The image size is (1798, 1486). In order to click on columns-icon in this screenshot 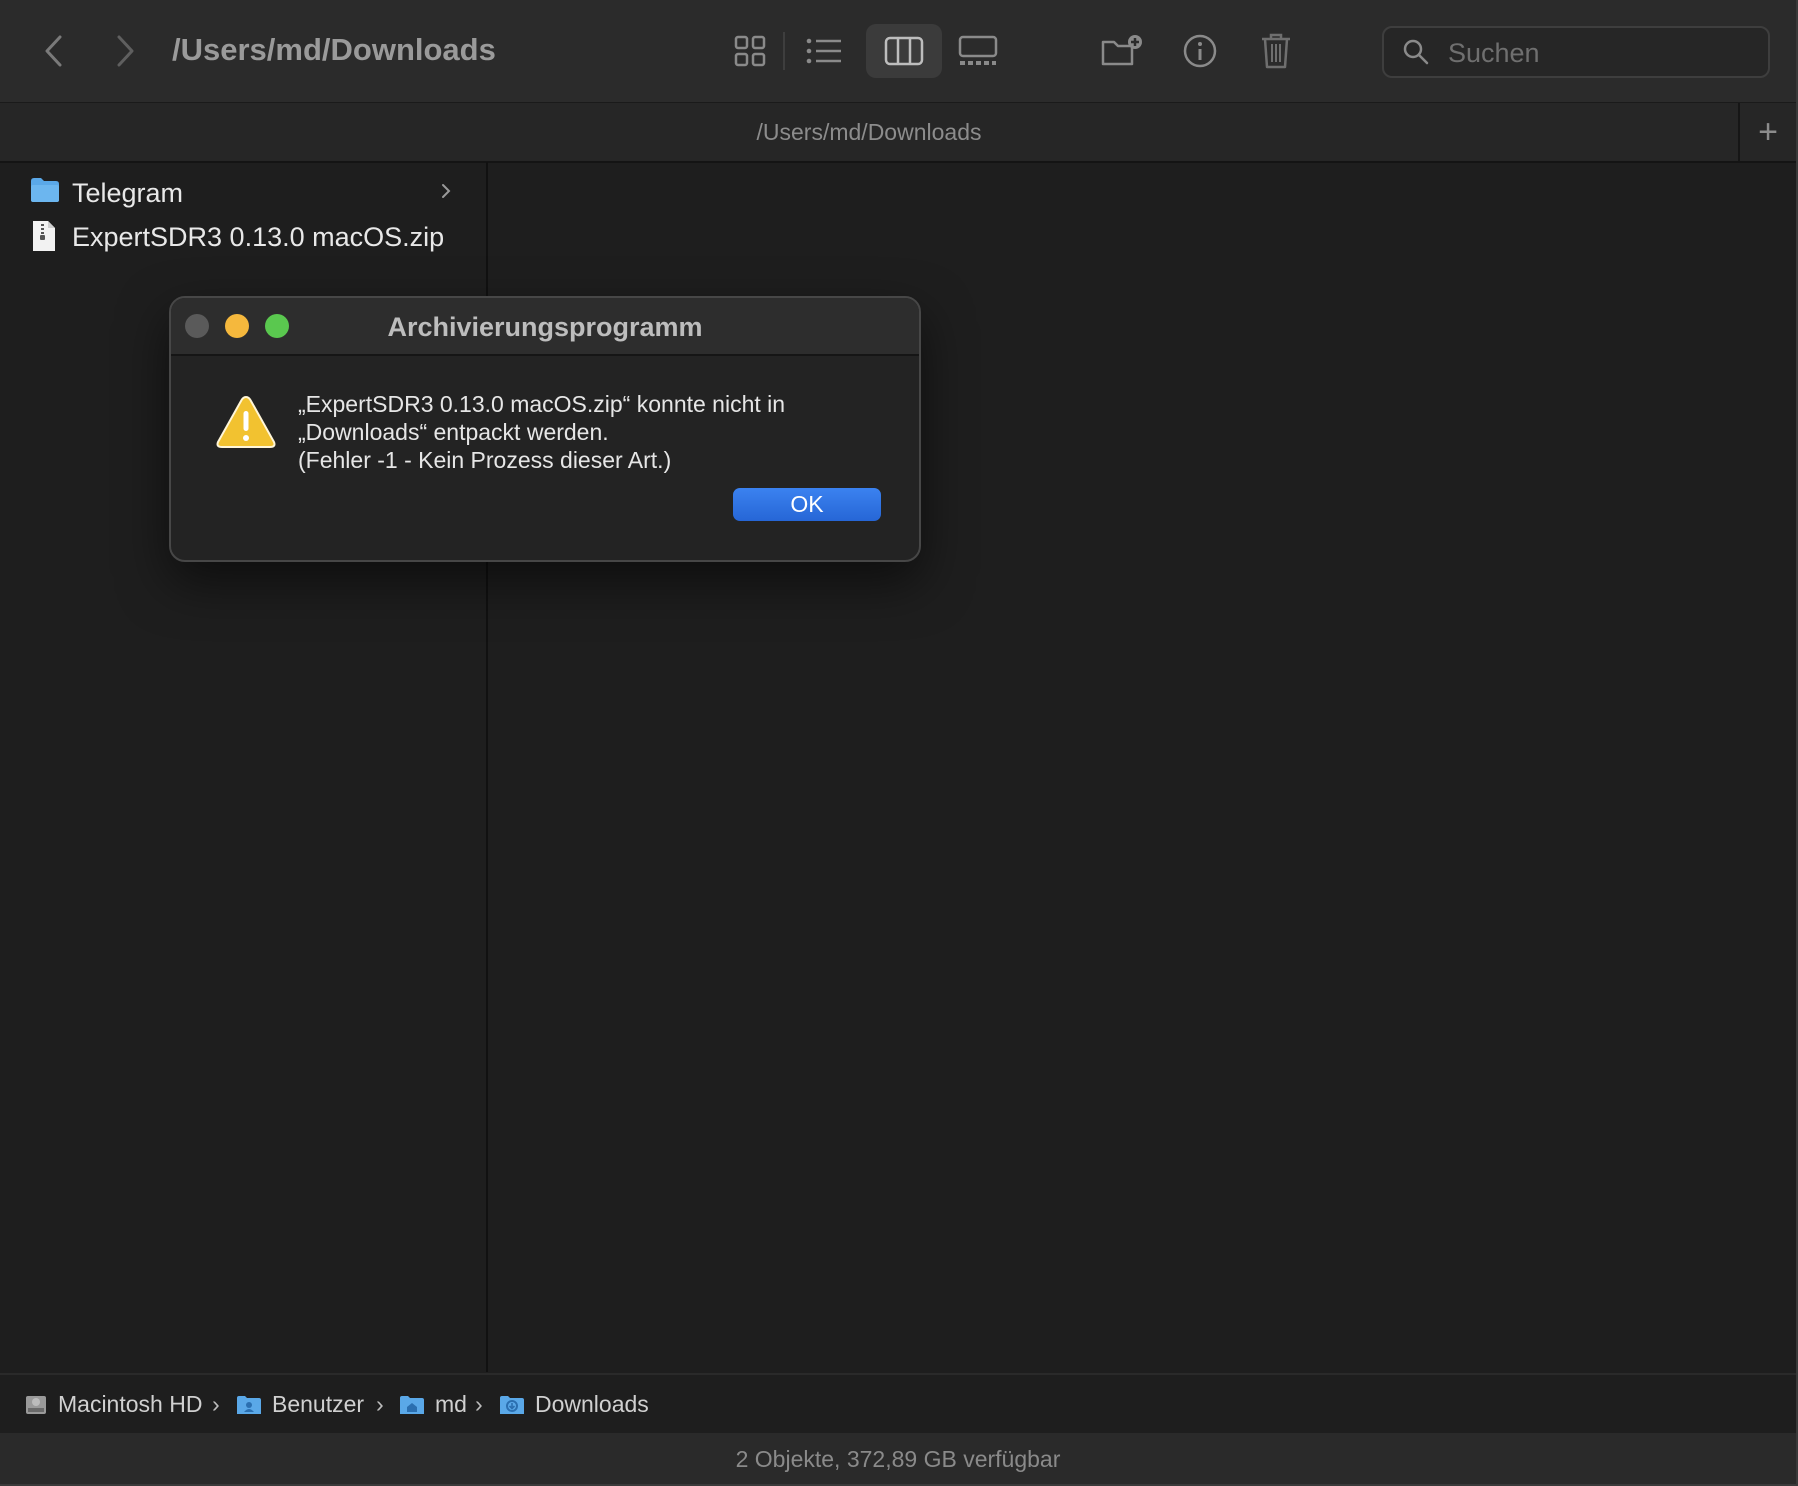, I will do `click(904, 51)`.